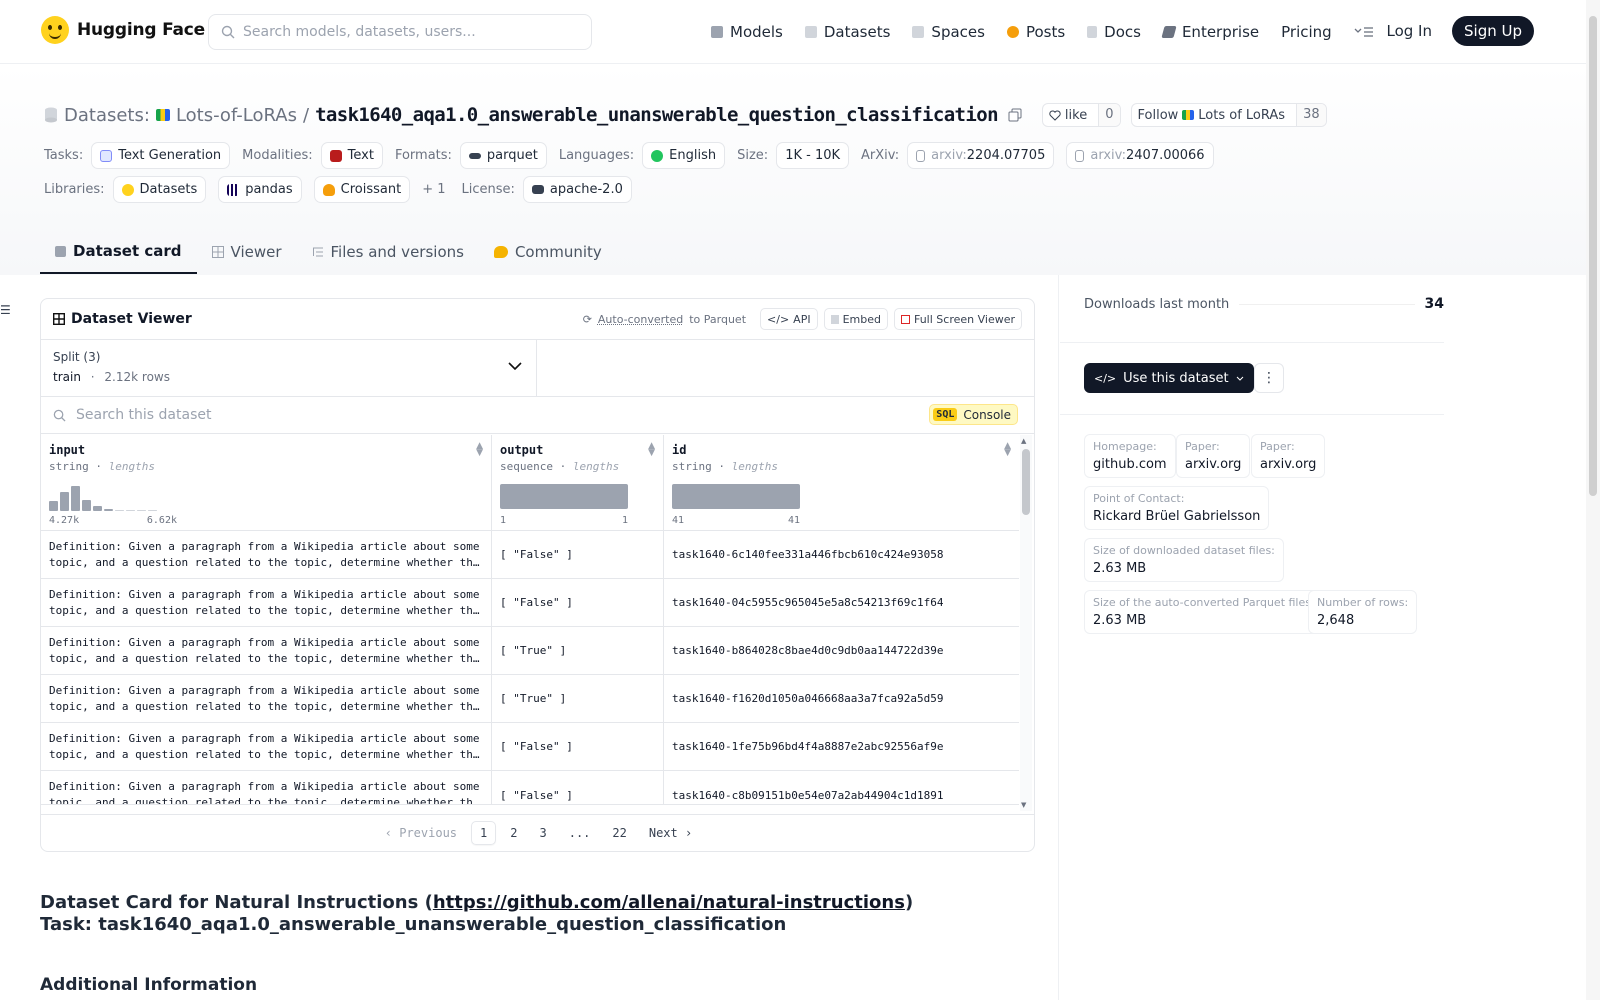 Image resolution: width=1600 pixels, height=1000 pixels. I want to click on global-search, so click(400, 32).